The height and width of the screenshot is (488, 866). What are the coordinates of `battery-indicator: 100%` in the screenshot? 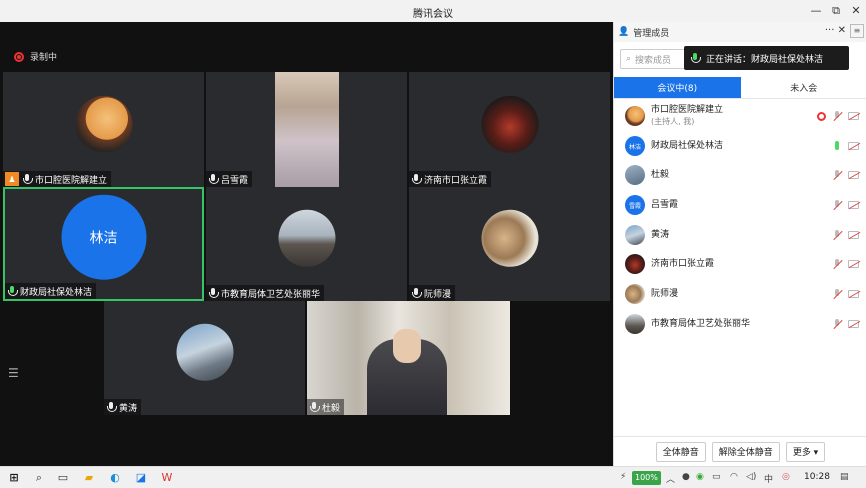 It's located at (646, 478).